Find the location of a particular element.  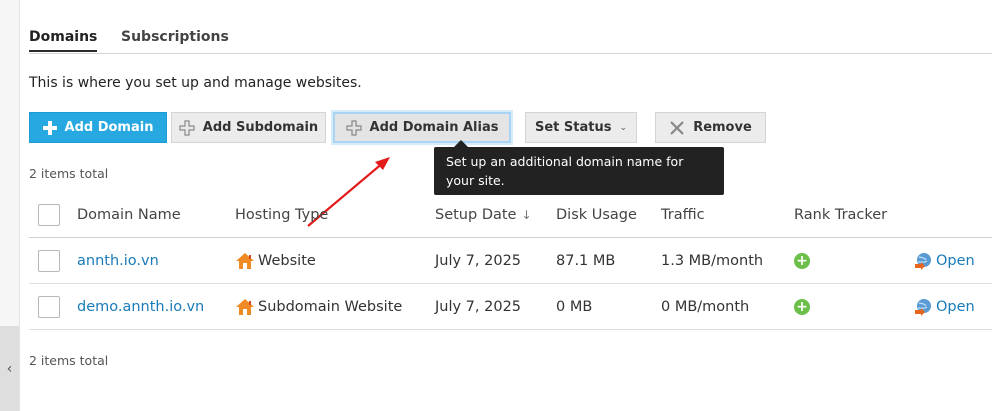

header-traffic: Traffic is located at coordinates (683, 215).